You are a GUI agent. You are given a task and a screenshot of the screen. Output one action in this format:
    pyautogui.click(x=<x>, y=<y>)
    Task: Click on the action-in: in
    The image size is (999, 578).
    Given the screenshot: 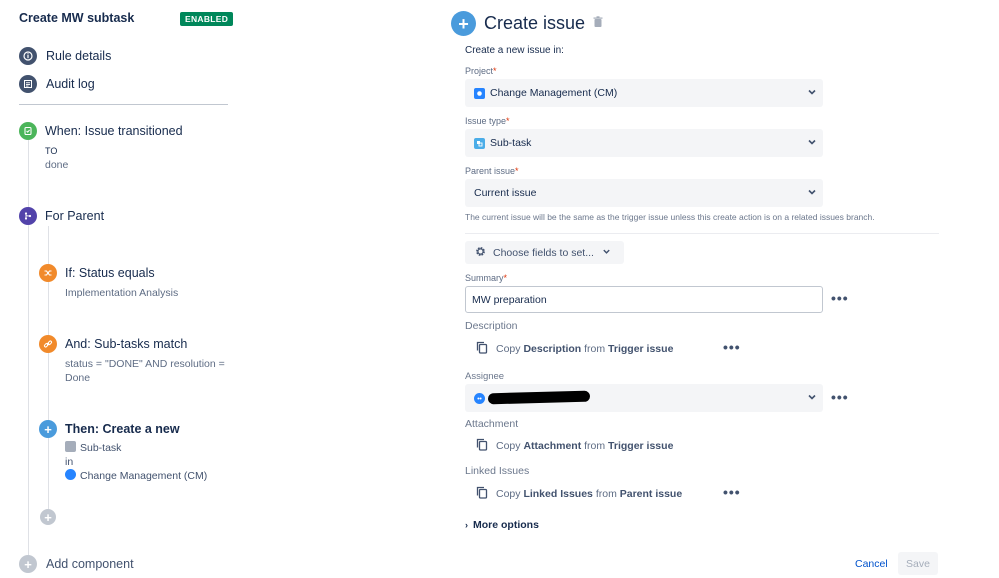 What is the action you would take?
    pyautogui.click(x=69, y=462)
    